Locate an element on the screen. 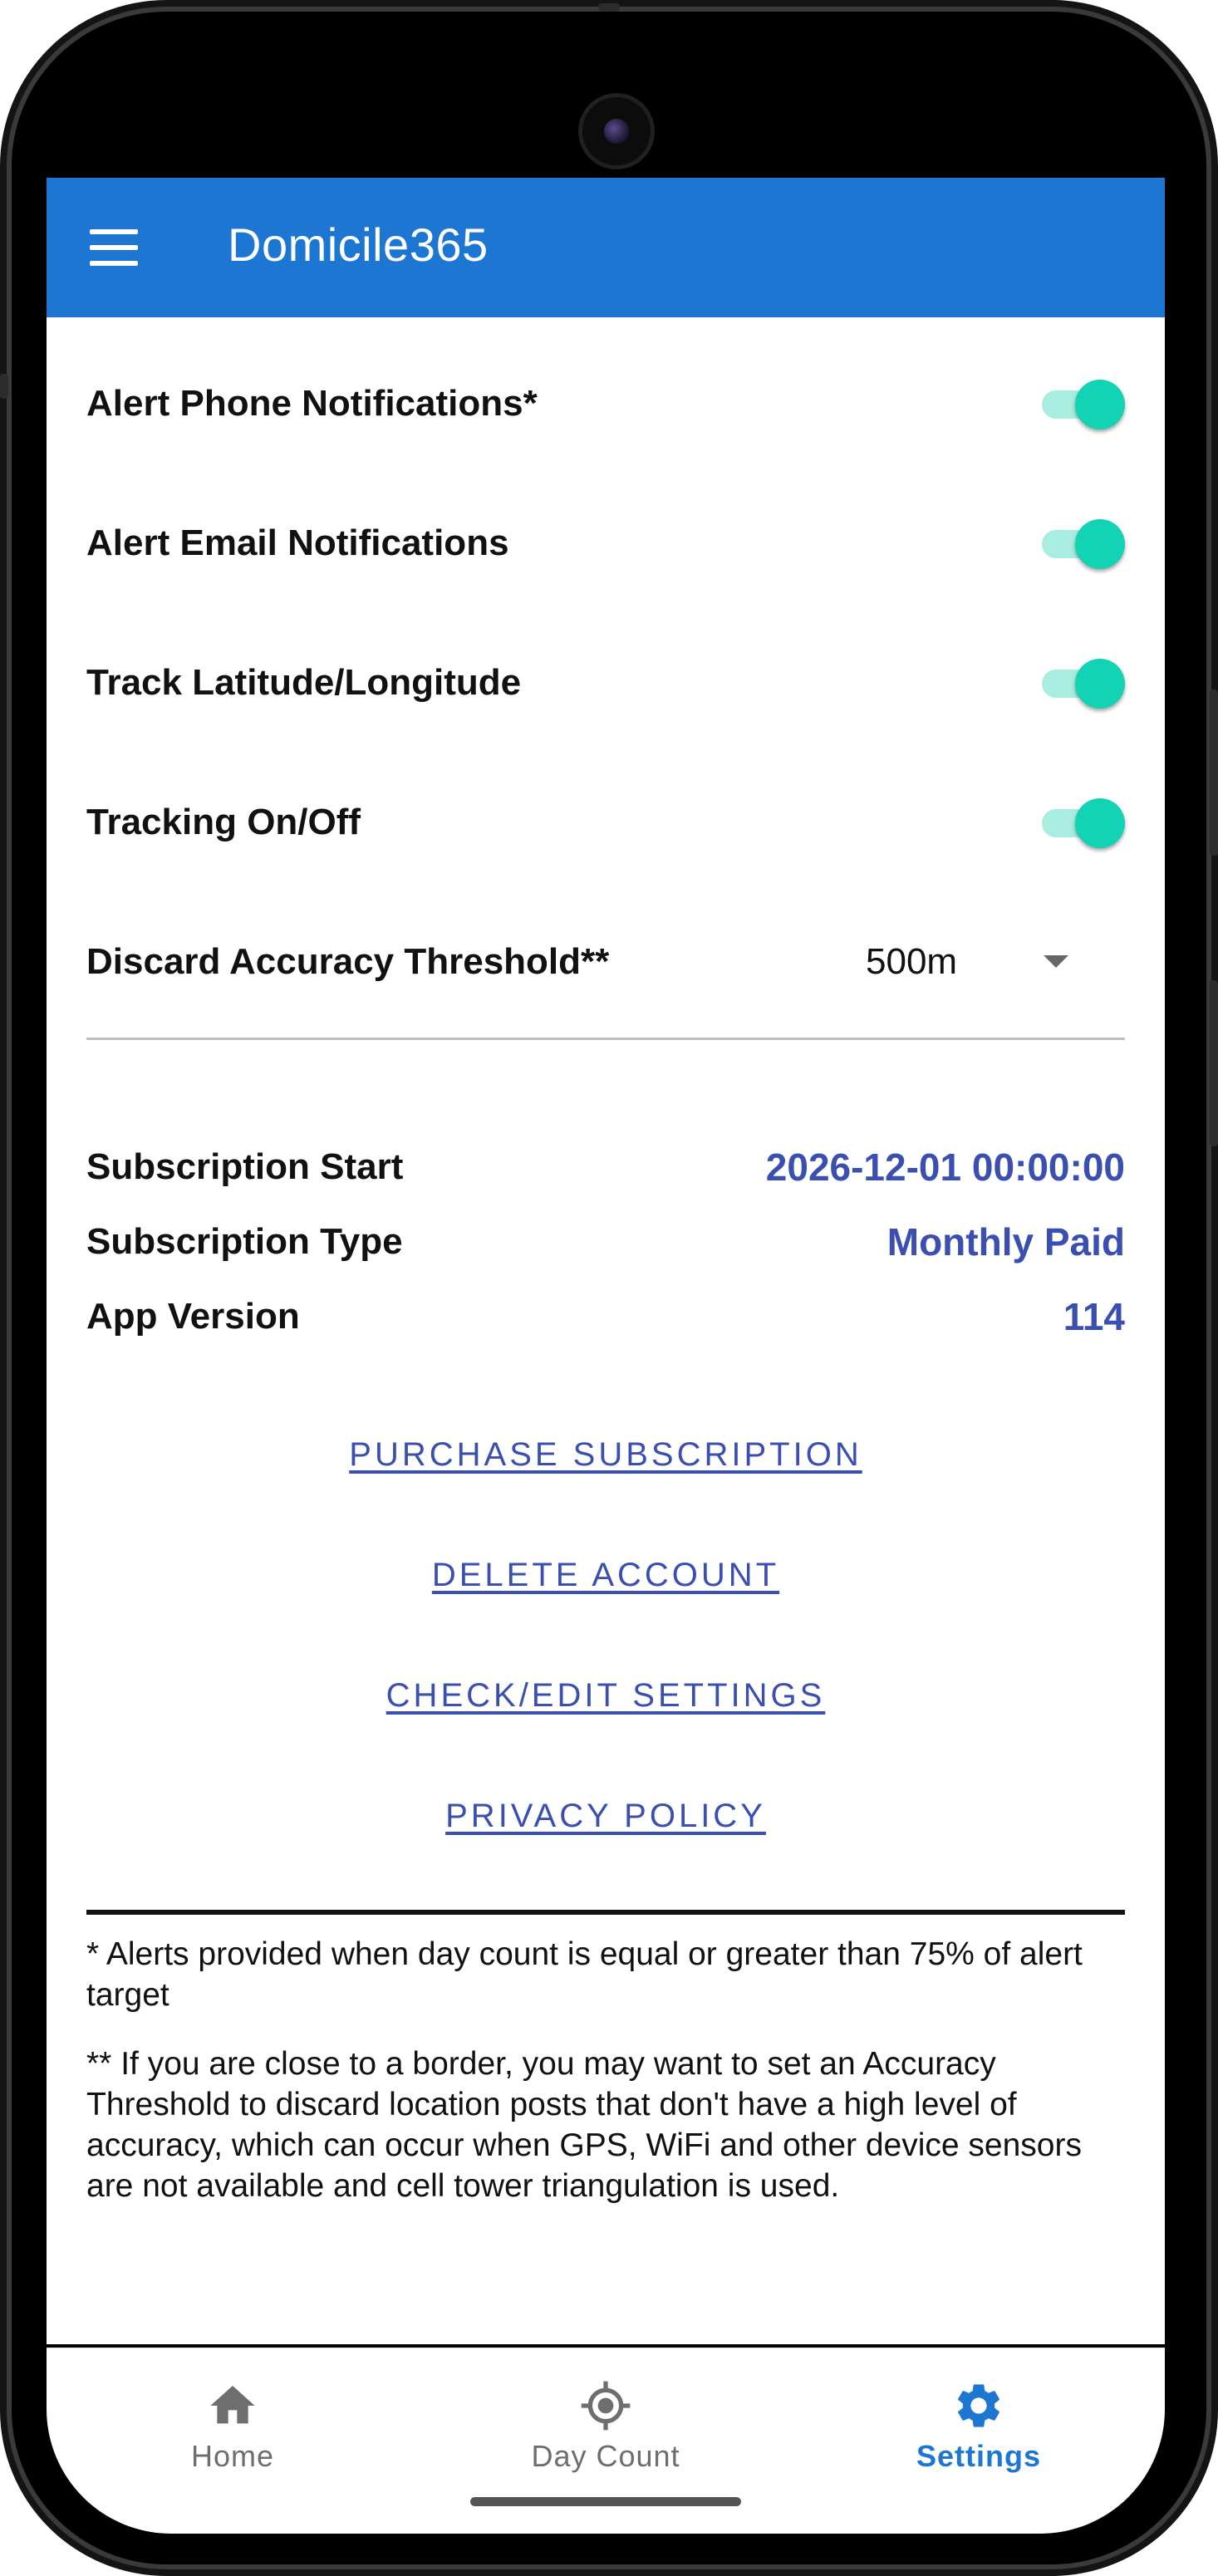 This screenshot has width=1218, height=2576. gear-icon is located at coordinates (979, 2405).